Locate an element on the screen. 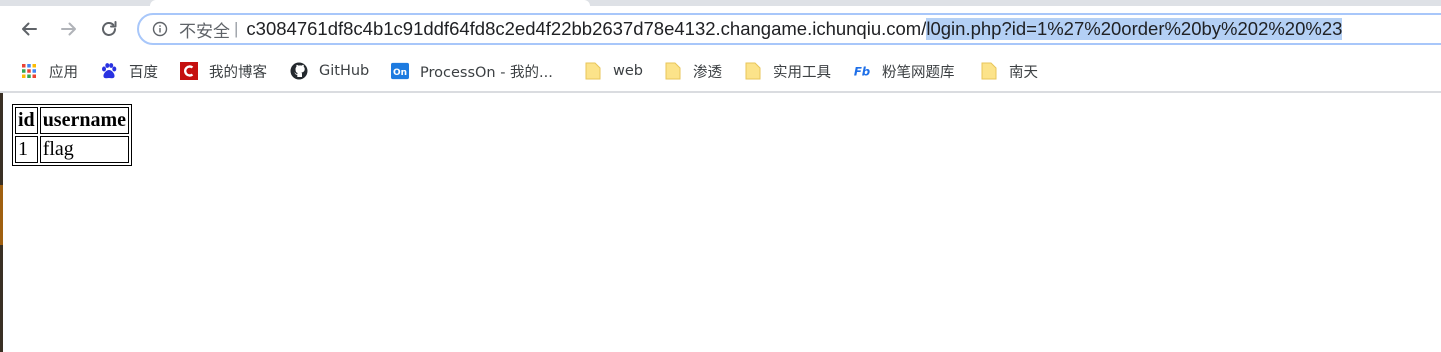 Image resolution: width=1441 pixels, height=352 pixels. reload-icon is located at coordinates (109, 28).